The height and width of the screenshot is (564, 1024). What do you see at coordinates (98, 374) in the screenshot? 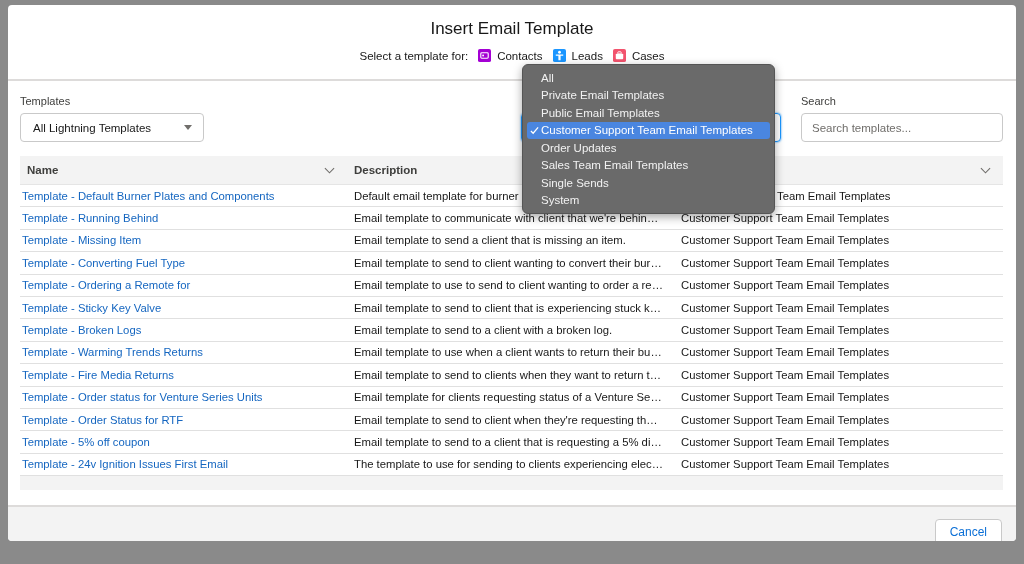
I see `template-link: Template - Fire Media Returns` at bounding box center [98, 374].